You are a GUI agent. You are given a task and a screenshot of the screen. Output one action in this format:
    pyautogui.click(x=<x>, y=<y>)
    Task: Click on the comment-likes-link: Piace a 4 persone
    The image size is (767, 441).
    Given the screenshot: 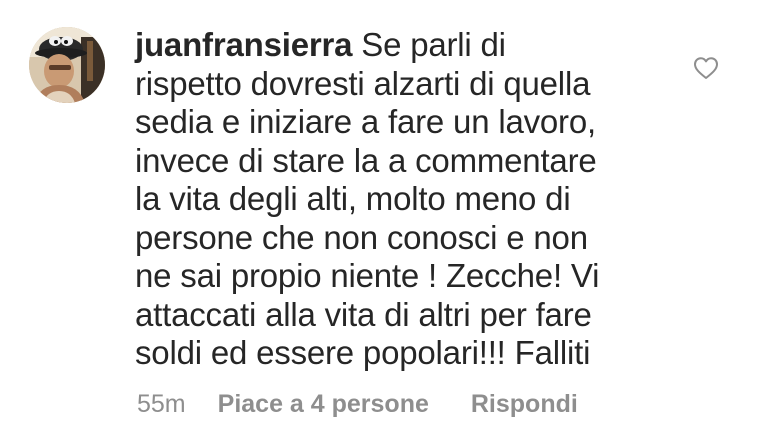 What is the action you would take?
    pyautogui.click(x=323, y=404)
    